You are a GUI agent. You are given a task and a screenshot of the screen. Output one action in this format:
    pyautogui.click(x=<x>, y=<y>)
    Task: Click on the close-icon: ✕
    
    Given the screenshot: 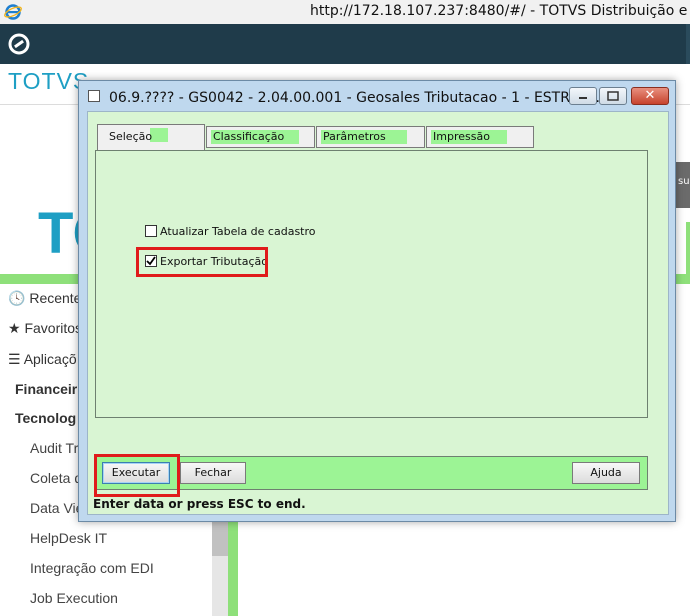 What is the action you would take?
    pyautogui.click(x=650, y=95)
    